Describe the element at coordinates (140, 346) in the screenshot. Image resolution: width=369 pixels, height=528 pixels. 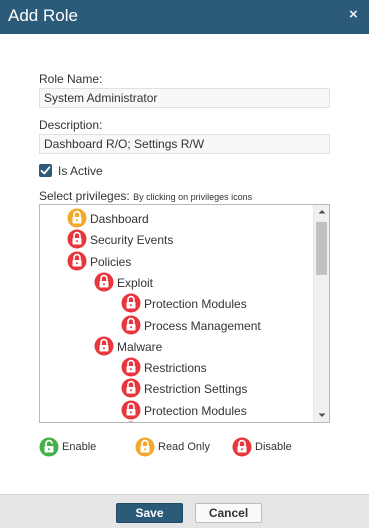
I see `privilege-item-label: Malware` at that location.